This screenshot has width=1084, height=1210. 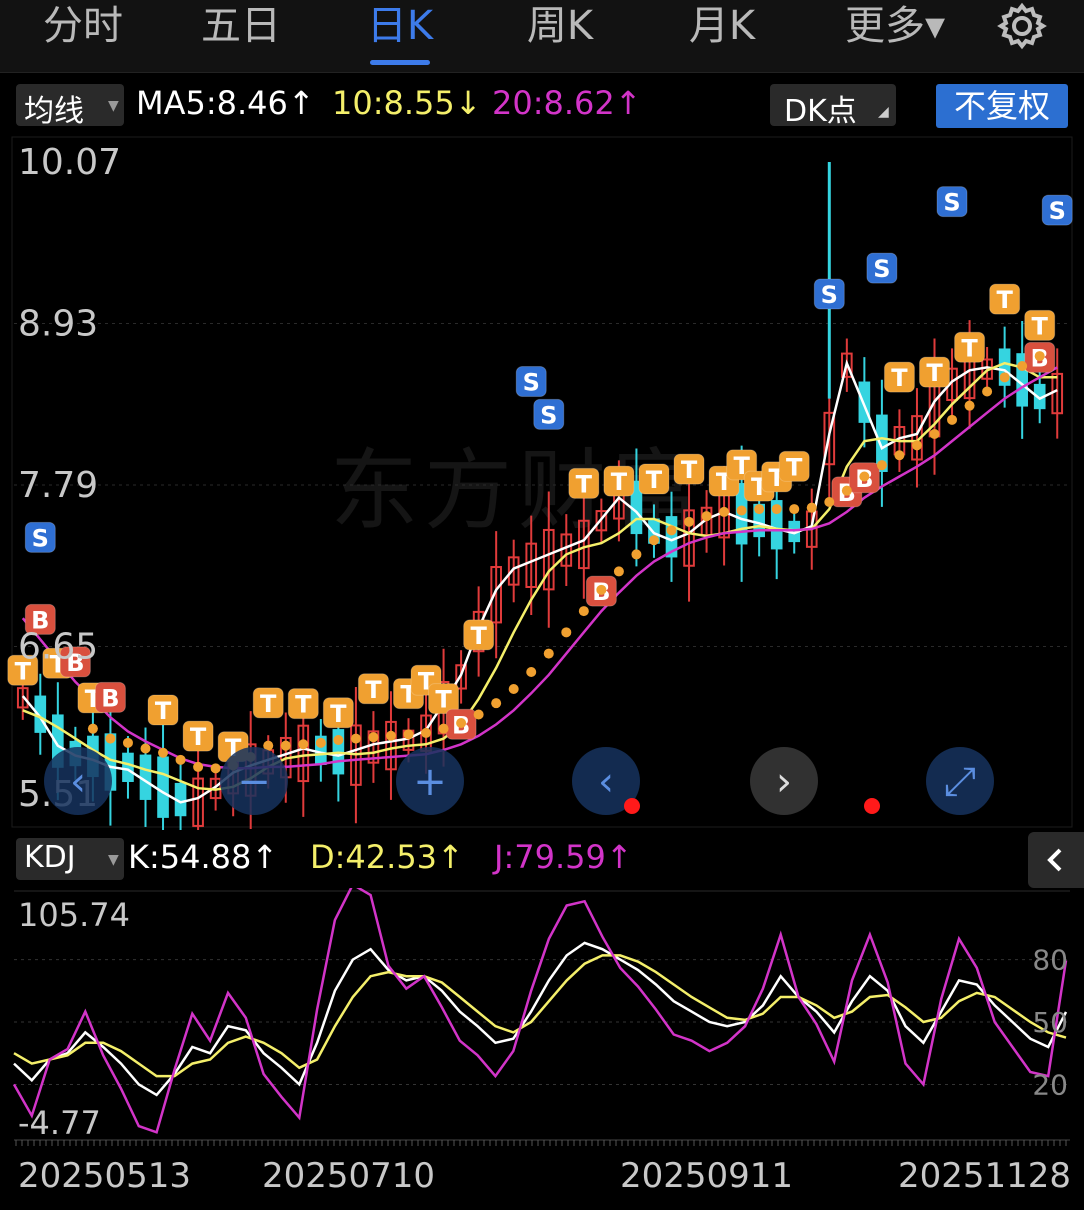 I want to click on price-axis-label: 6.65, so click(x=58, y=647).